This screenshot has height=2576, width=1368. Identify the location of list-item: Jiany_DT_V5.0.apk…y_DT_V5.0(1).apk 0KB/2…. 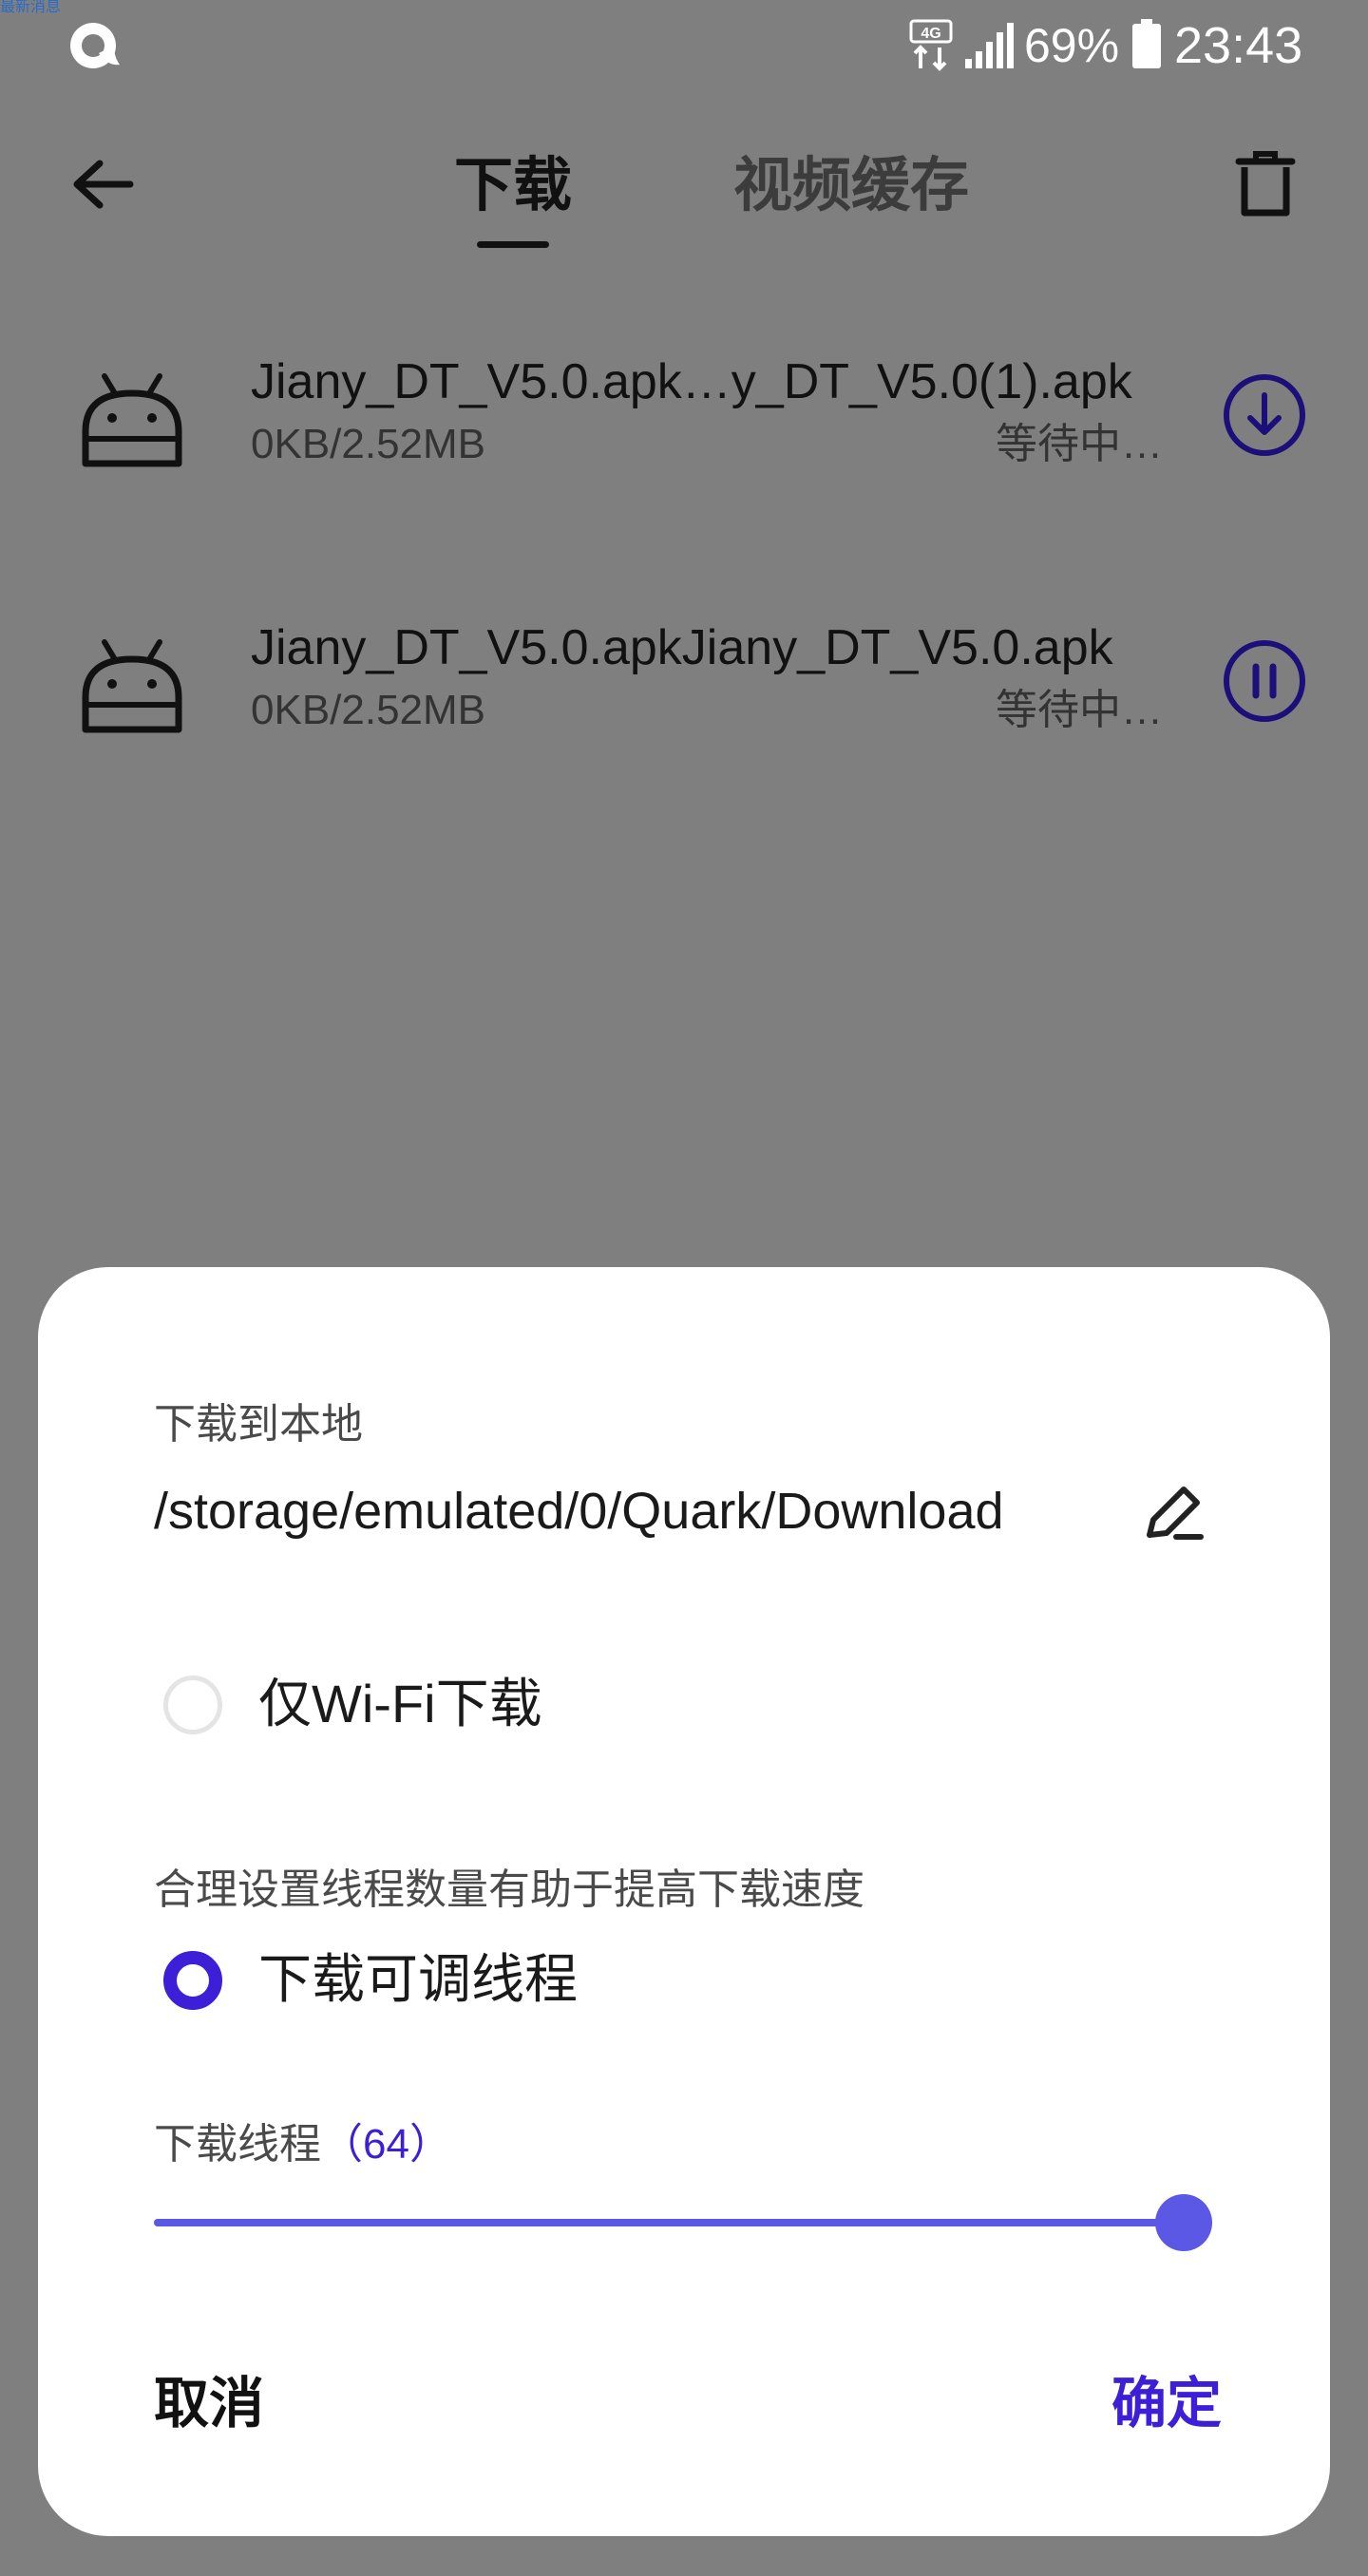
(684, 427).